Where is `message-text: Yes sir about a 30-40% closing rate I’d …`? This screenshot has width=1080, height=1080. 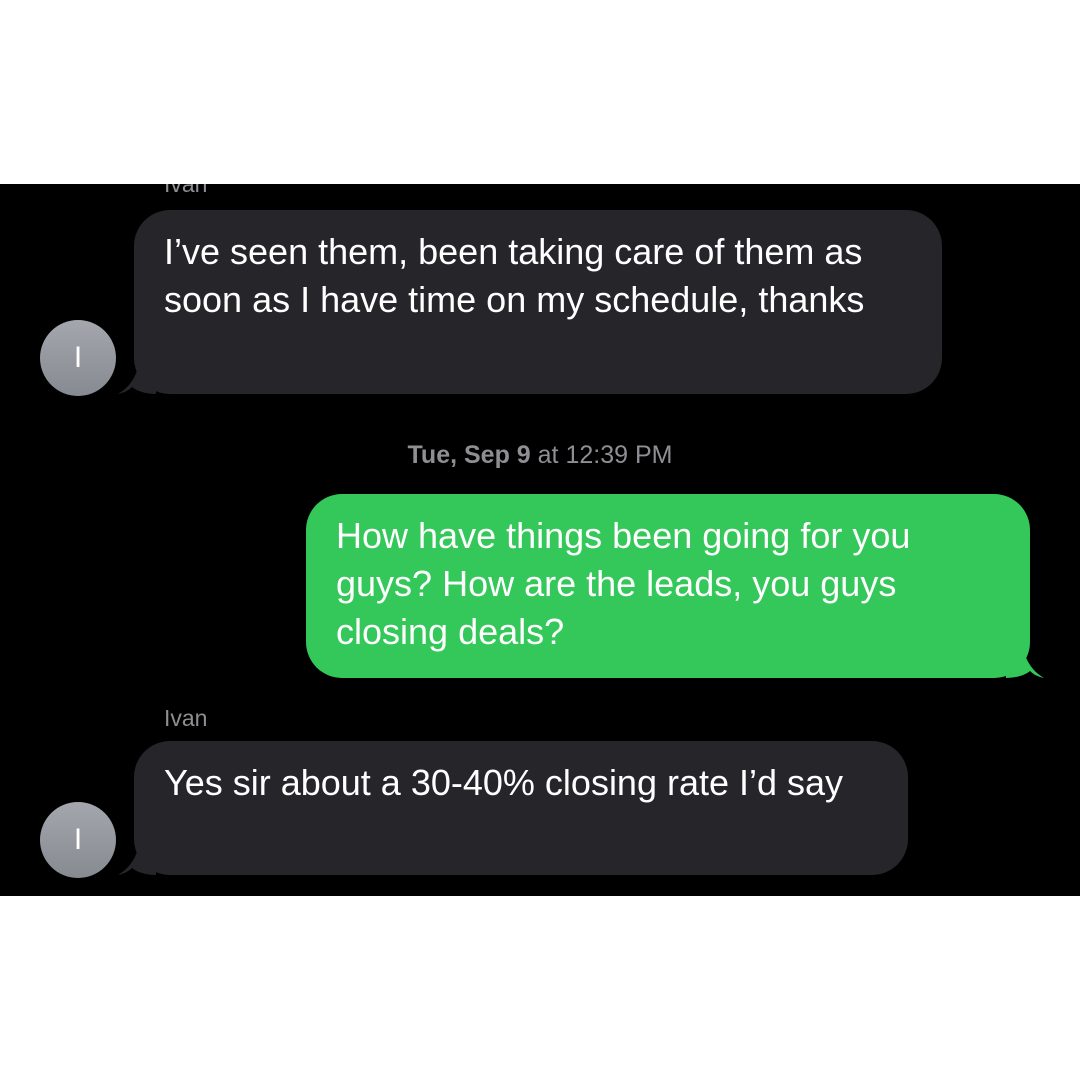
message-text: Yes sir about a 30-40% closing rate I’d … is located at coordinates (504, 782).